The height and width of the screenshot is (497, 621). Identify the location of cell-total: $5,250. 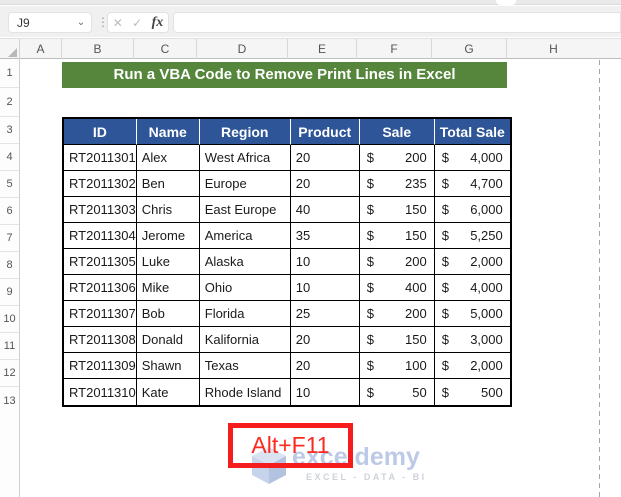
(472, 236).